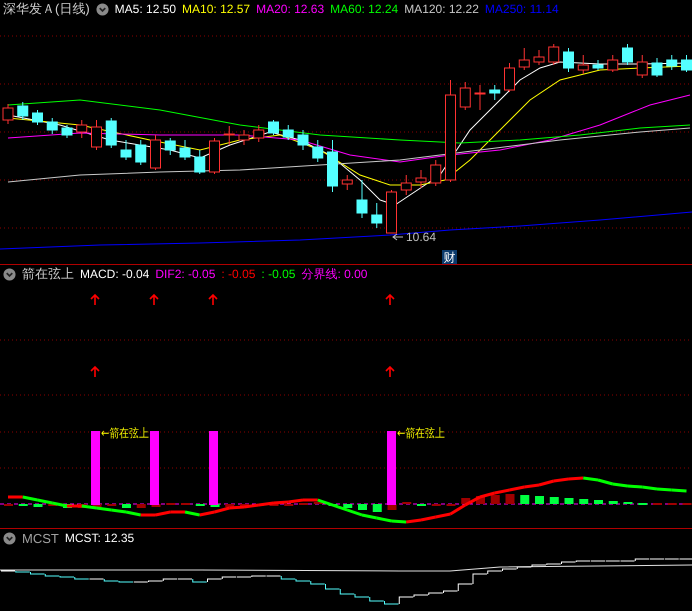 This screenshot has width=692, height=611. Describe the element at coordinates (441, 9) in the screenshot. I see `indicator-value: MA120: 12.22` at that location.